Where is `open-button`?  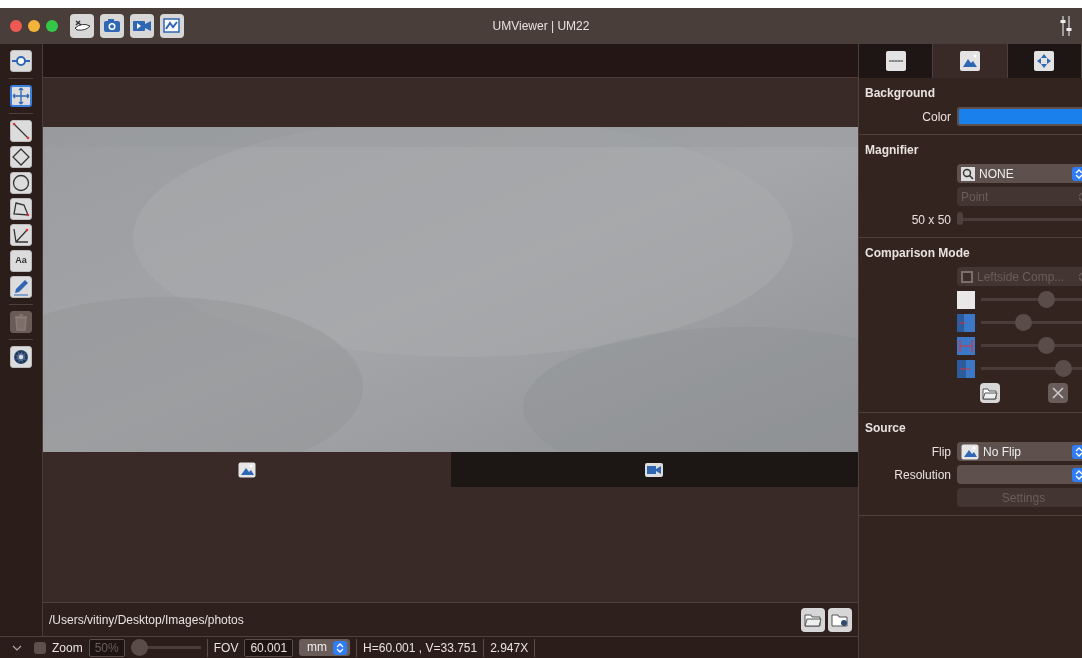
open-button is located at coordinates (990, 393).